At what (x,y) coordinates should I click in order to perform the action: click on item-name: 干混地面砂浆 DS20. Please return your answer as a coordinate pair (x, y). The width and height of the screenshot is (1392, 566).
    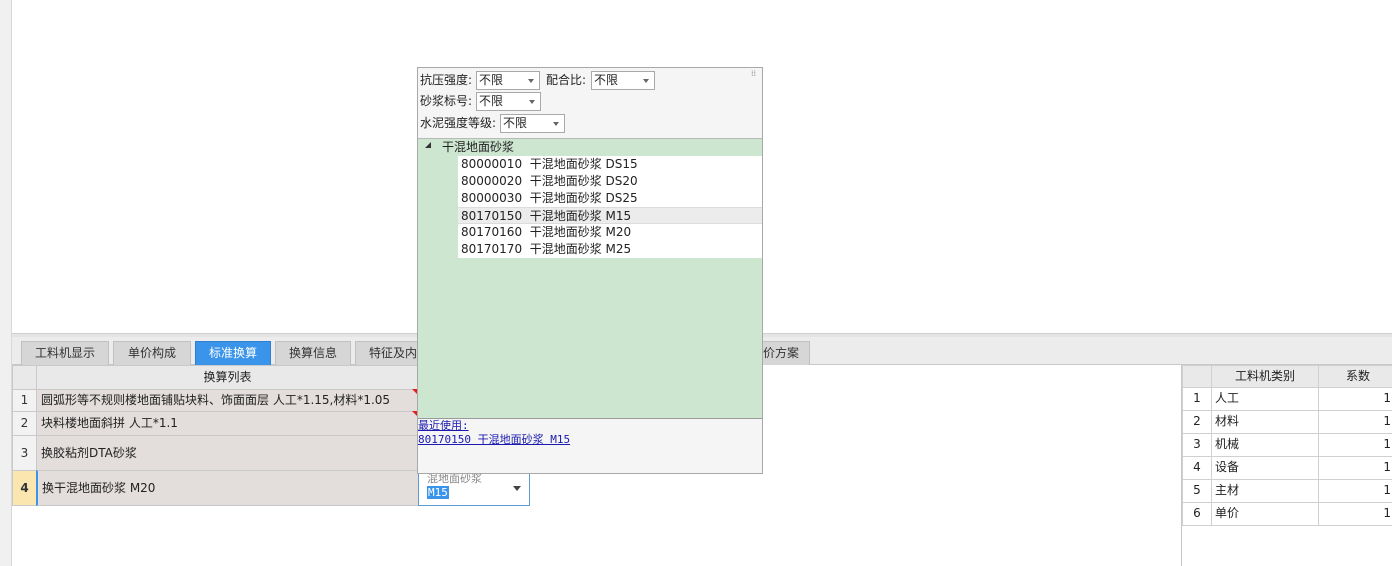
    Looking at the image, I should click on (583, 181).